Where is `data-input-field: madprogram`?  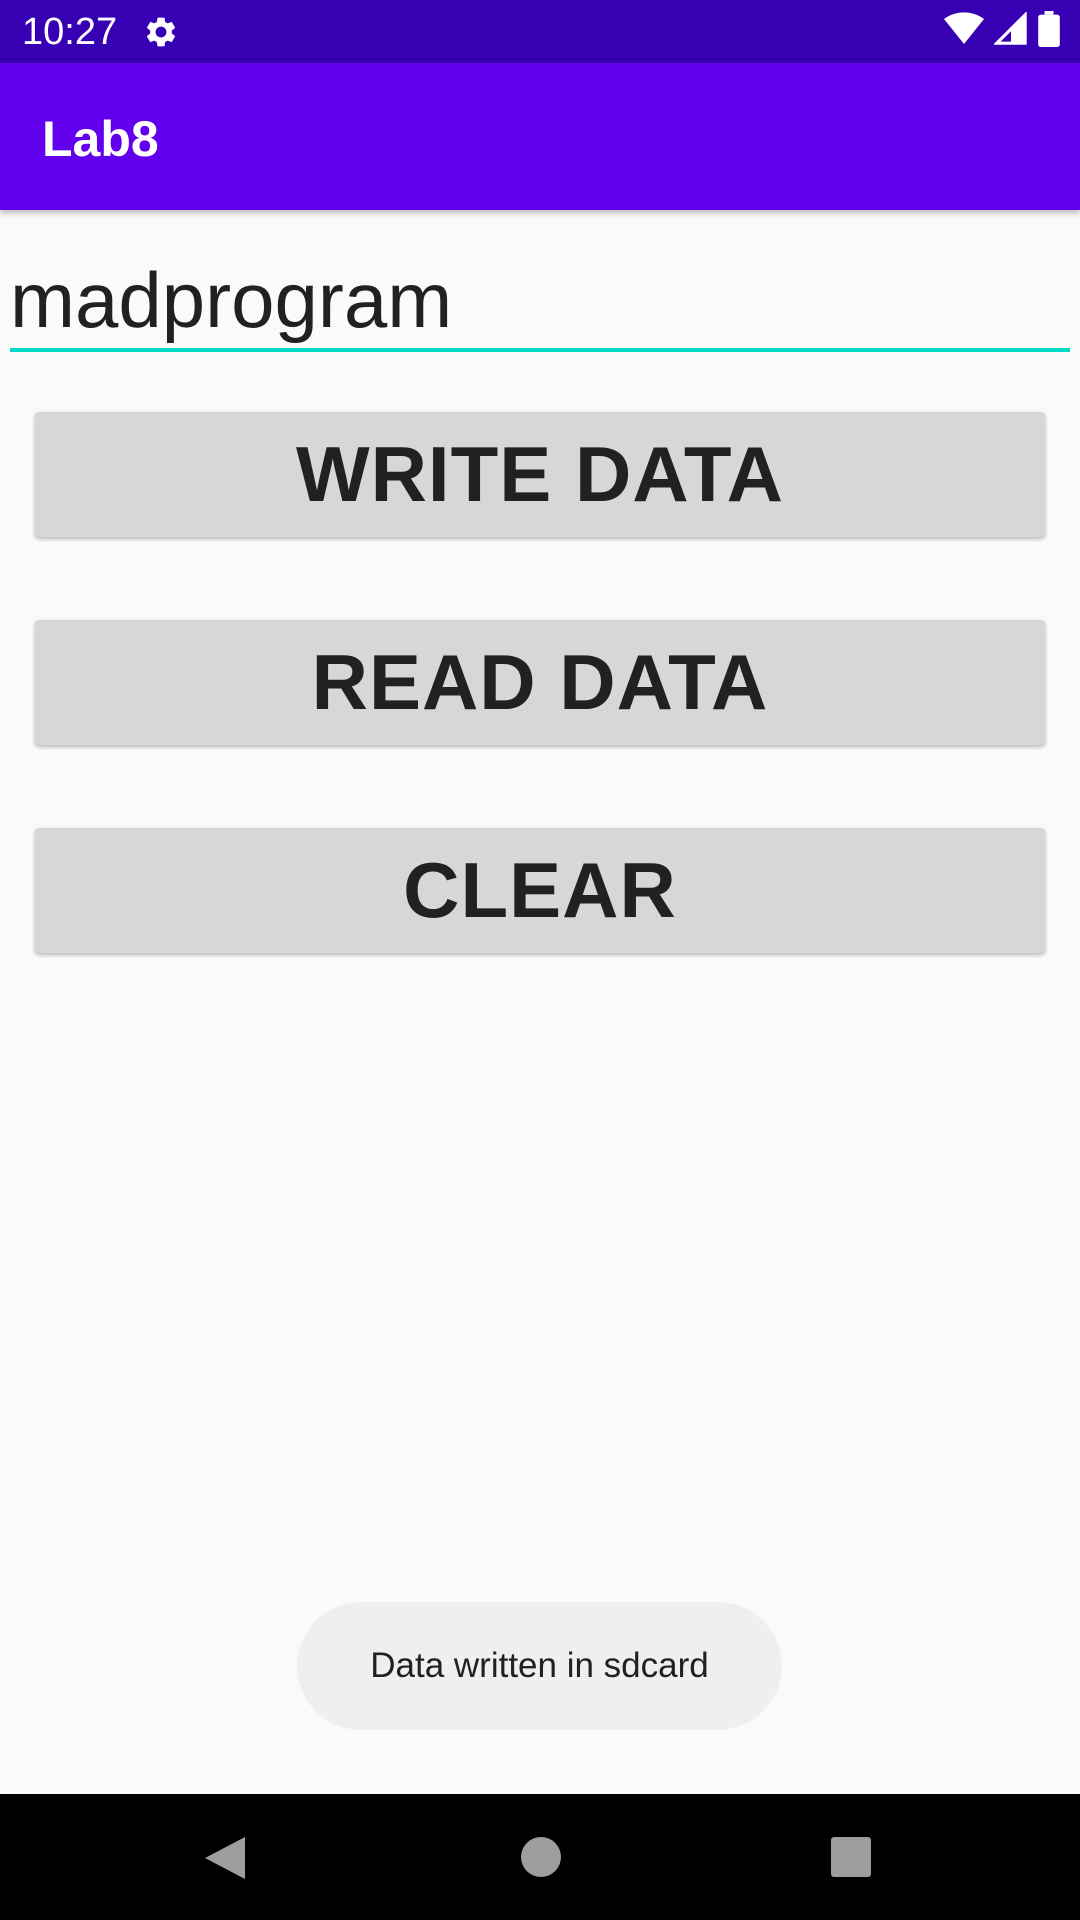 data-input-field: madprogram is located at coordinates (540, 294).